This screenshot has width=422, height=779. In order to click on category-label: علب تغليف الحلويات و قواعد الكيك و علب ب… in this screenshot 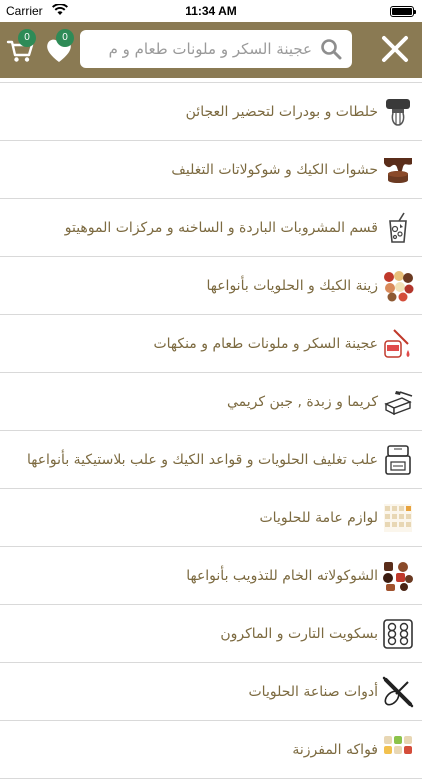, I will do `click(202, 460)`.